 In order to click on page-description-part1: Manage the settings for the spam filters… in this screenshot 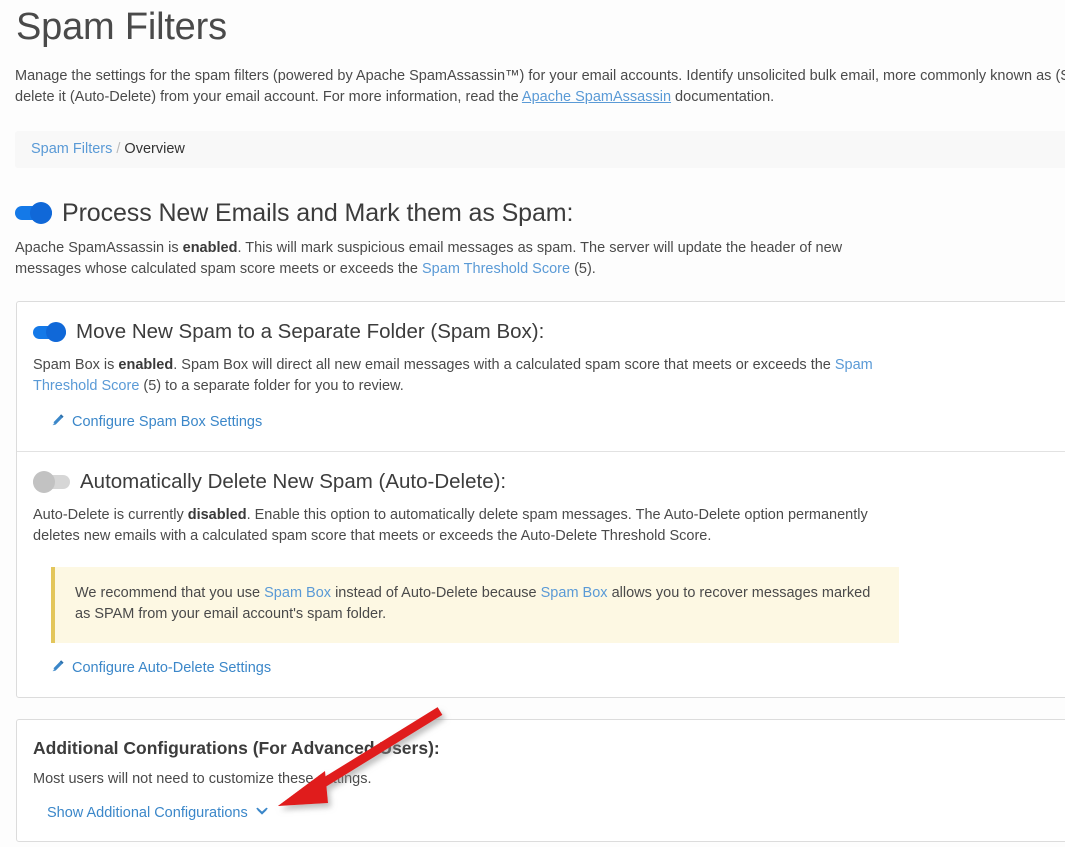, I will do `click(535, 75)`.